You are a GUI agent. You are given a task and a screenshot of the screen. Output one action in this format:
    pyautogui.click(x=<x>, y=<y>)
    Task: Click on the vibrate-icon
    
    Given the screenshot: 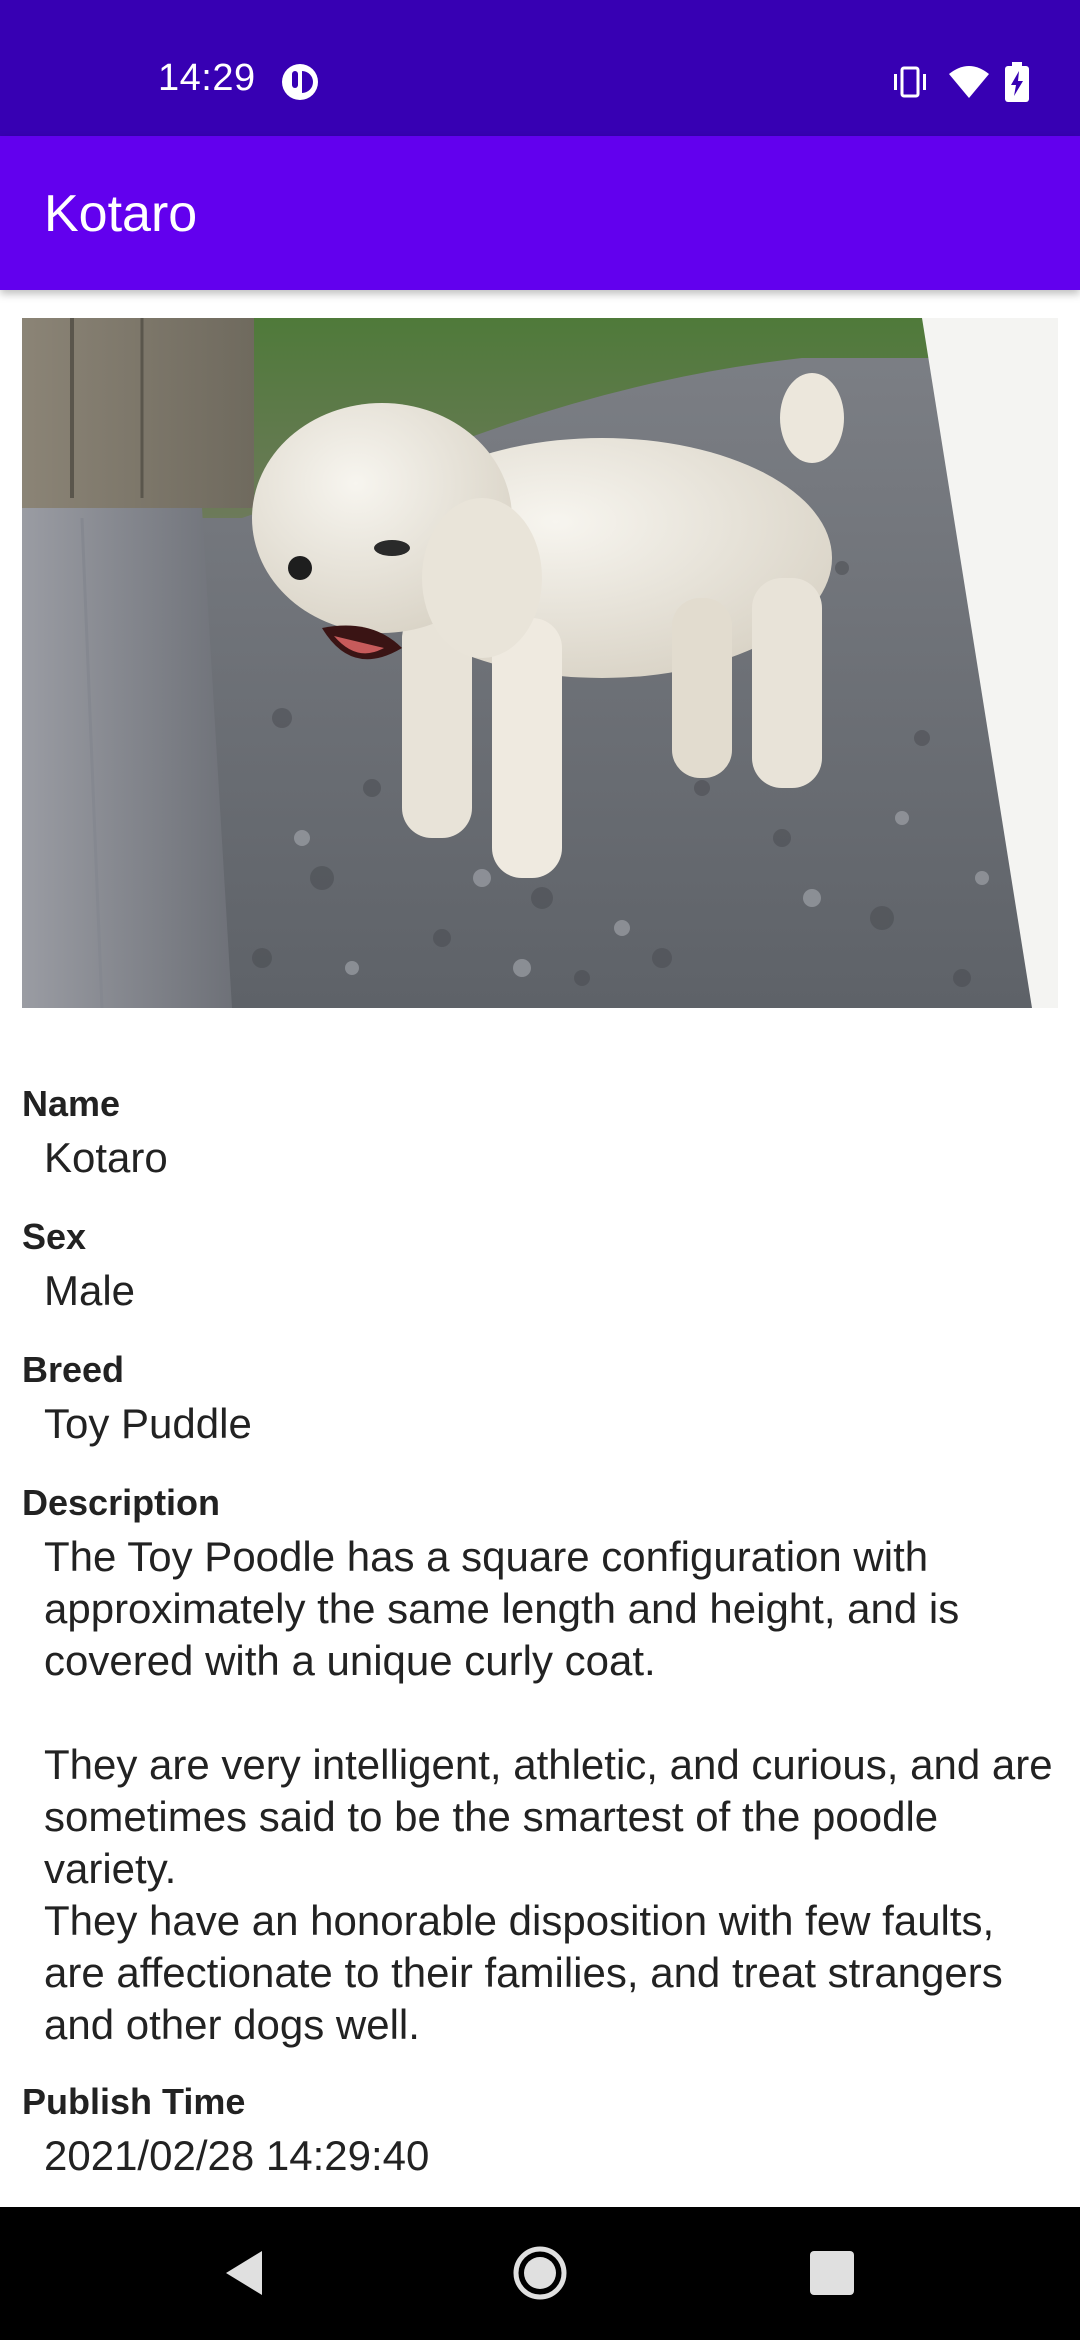 What is the action you would take?
    pyautogui.click(x=910, y=82)
    